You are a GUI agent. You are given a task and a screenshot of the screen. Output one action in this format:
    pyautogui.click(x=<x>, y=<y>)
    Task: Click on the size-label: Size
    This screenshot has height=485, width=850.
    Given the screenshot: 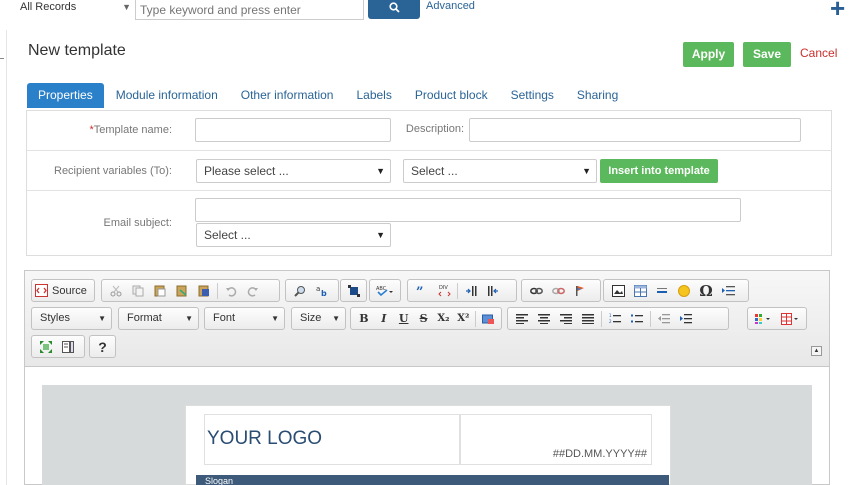 What is the action you would take?
    pyautogui.click(x=311, y=318)
    